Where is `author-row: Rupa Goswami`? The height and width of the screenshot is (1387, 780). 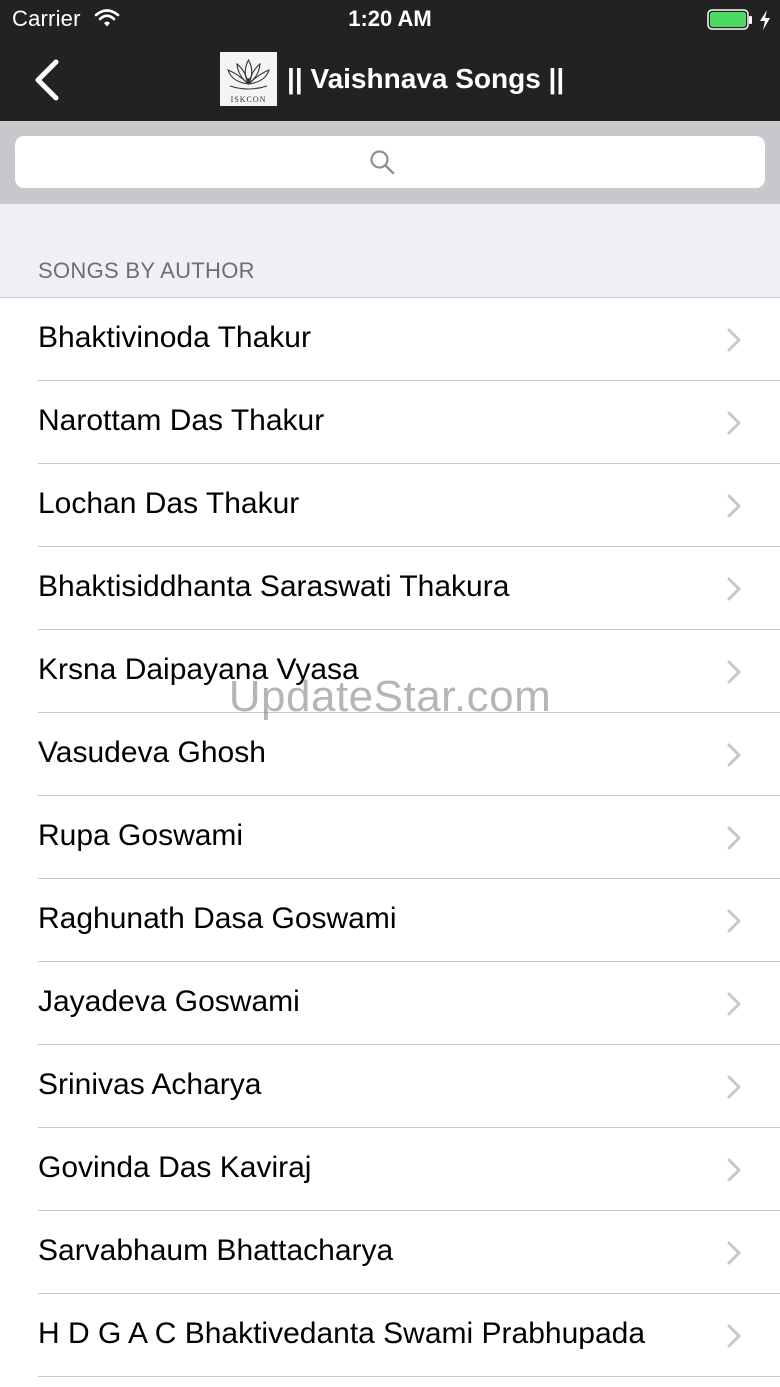
author-row: Rupa Goswami is located at coordinates (390, 837).